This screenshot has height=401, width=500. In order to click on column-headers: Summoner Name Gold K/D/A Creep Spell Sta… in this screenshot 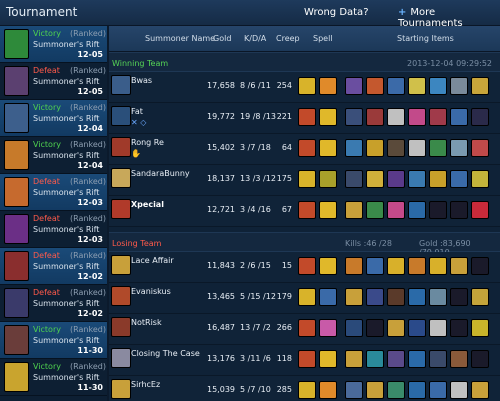, I will do `click(304, 39)`.